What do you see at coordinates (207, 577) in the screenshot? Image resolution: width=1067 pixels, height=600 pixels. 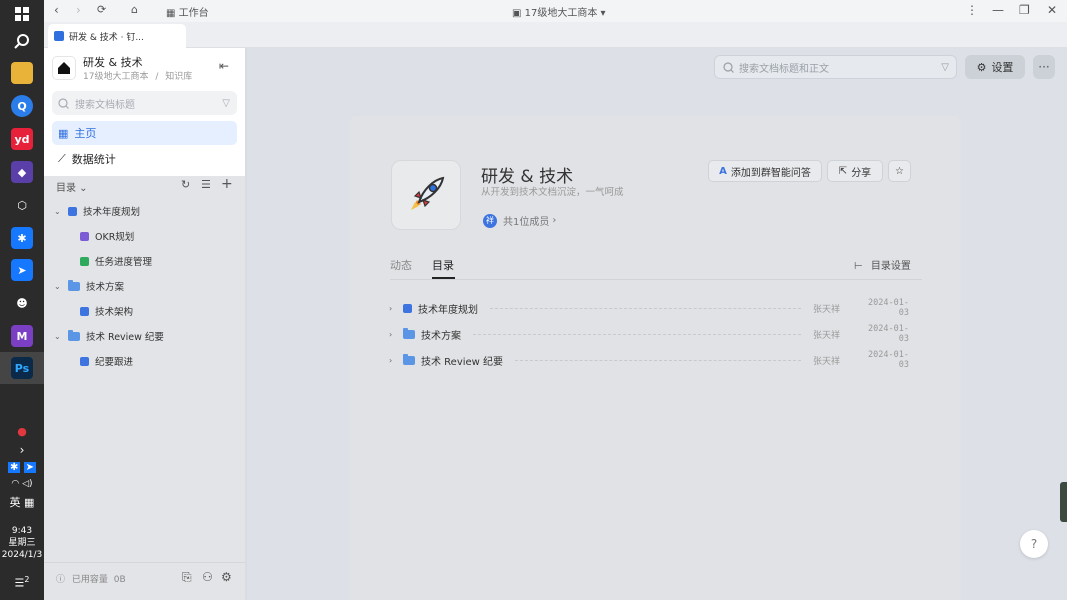 I see `members-icon: ⚇` at bounding box center [207, 577].